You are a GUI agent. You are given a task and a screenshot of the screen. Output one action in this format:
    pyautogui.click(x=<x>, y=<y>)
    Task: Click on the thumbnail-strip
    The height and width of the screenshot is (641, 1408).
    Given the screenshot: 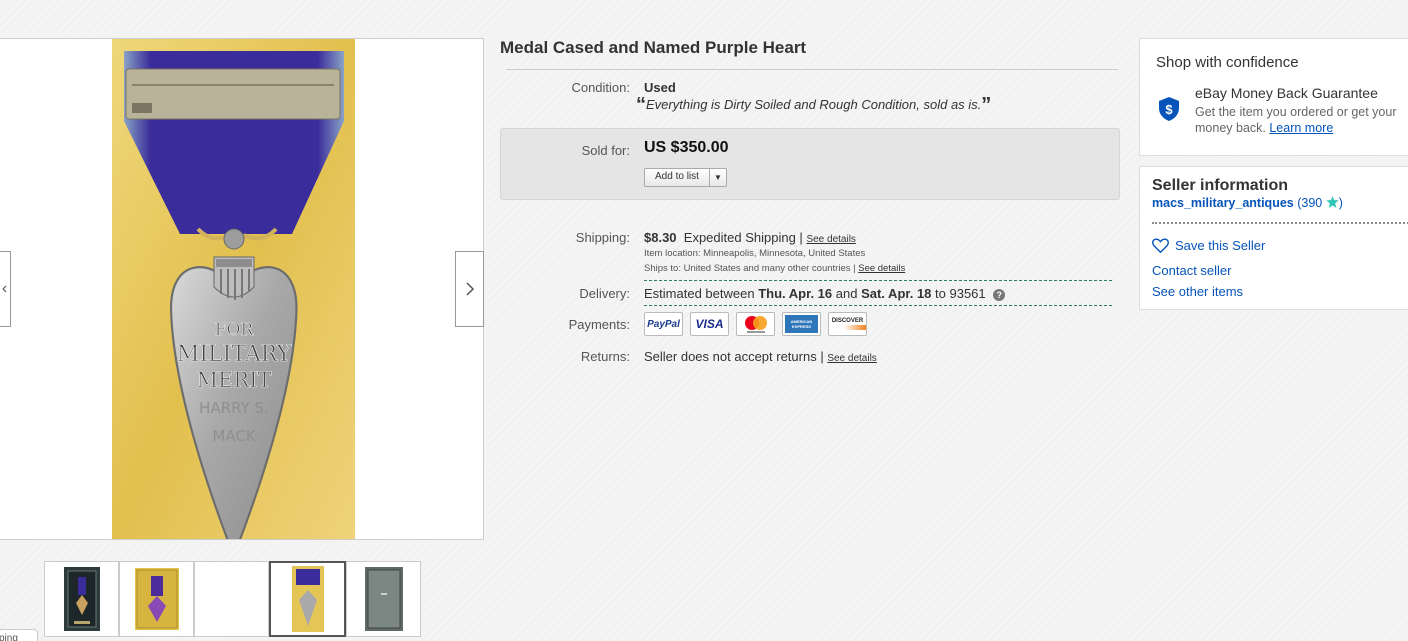 What is the action you would take?
    pyautogui.click(x=232, y=599)
    